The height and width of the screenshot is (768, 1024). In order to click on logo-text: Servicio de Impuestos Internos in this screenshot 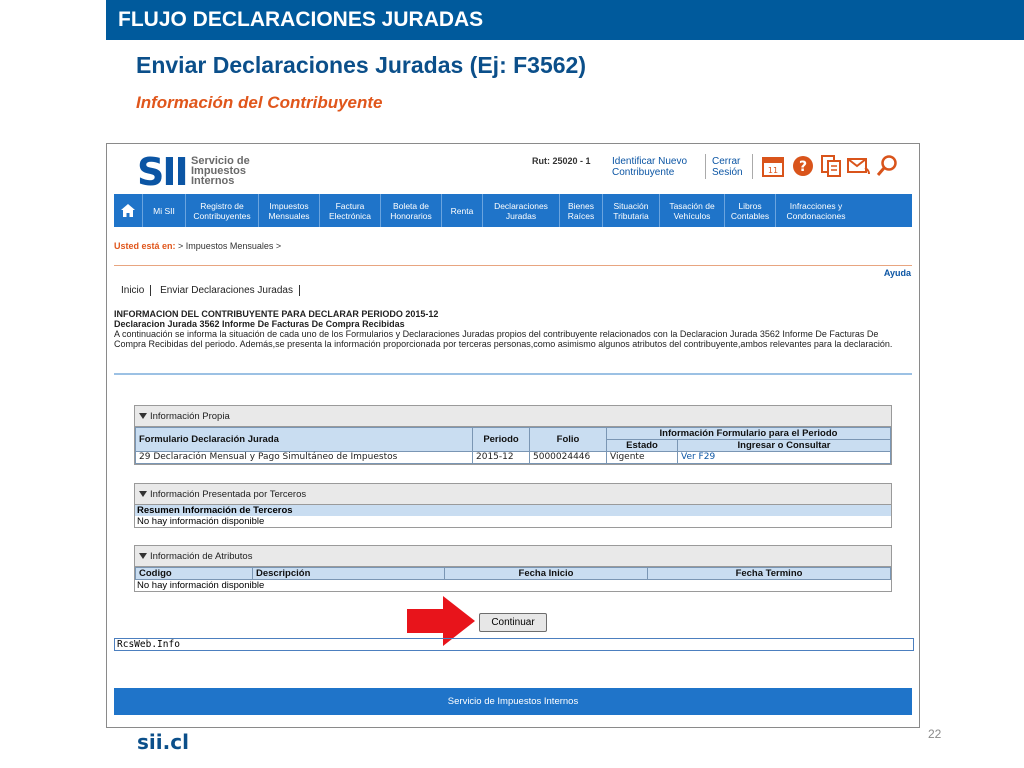, I will do `click(220, 171)`.